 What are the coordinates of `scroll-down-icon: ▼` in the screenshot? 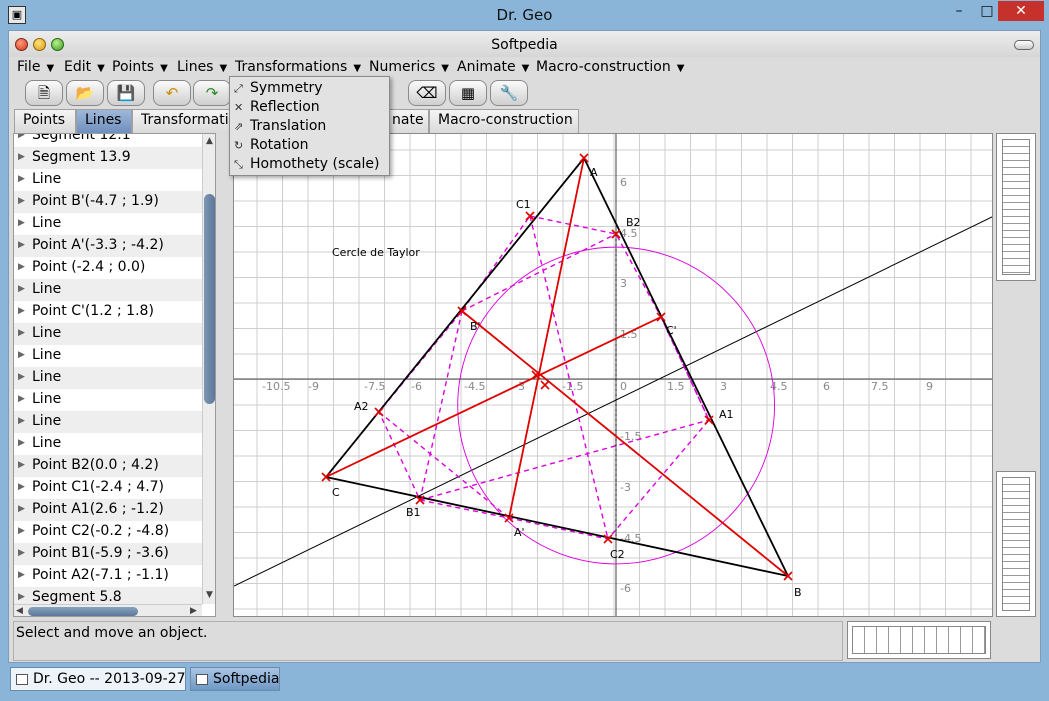 It's located at (209, 595).